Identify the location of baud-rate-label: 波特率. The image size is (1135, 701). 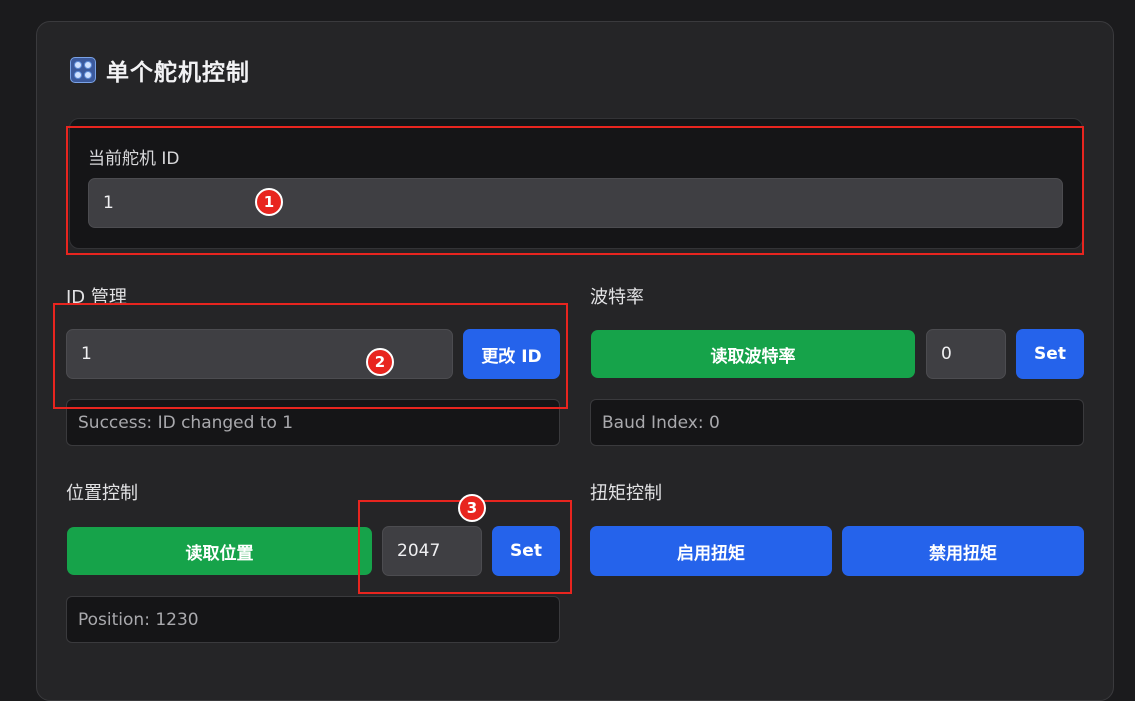
(617, 297).